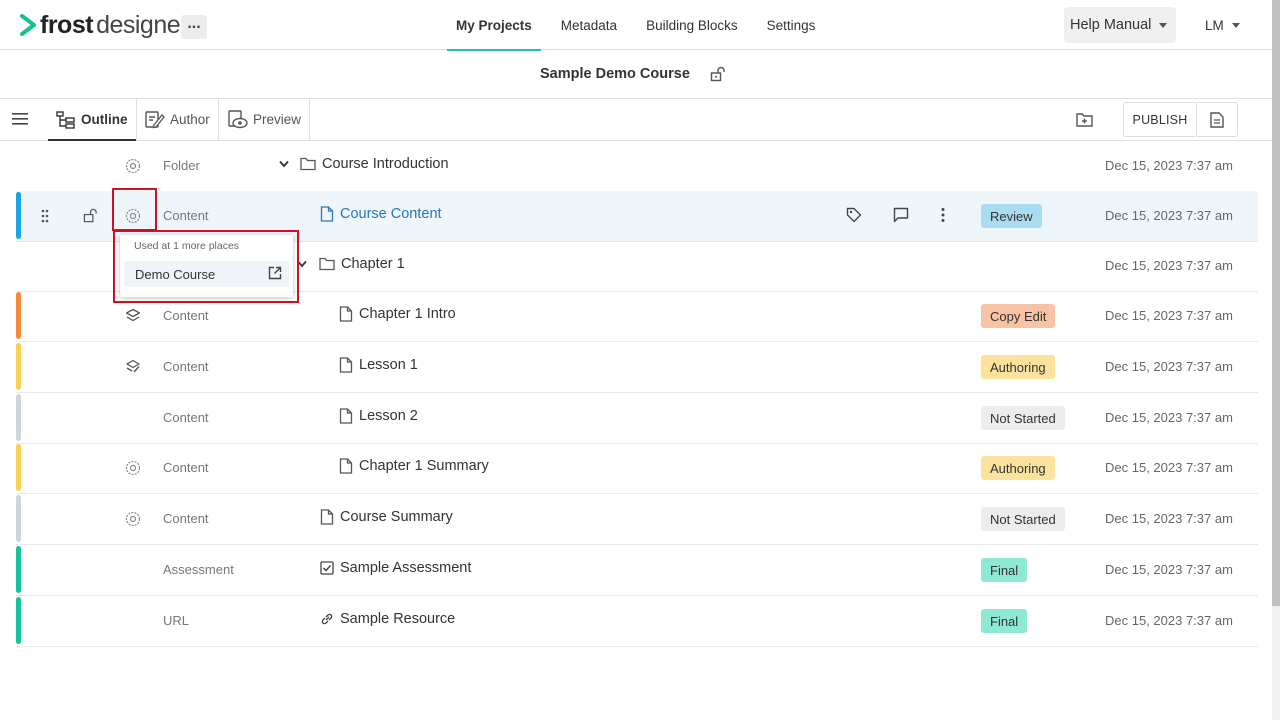 This screenshot has height=720, width=1280. What do you see at coordinates (284, 164) in the screenshot?
I see `chevron-down-icon` at bounding box center [284, 164].